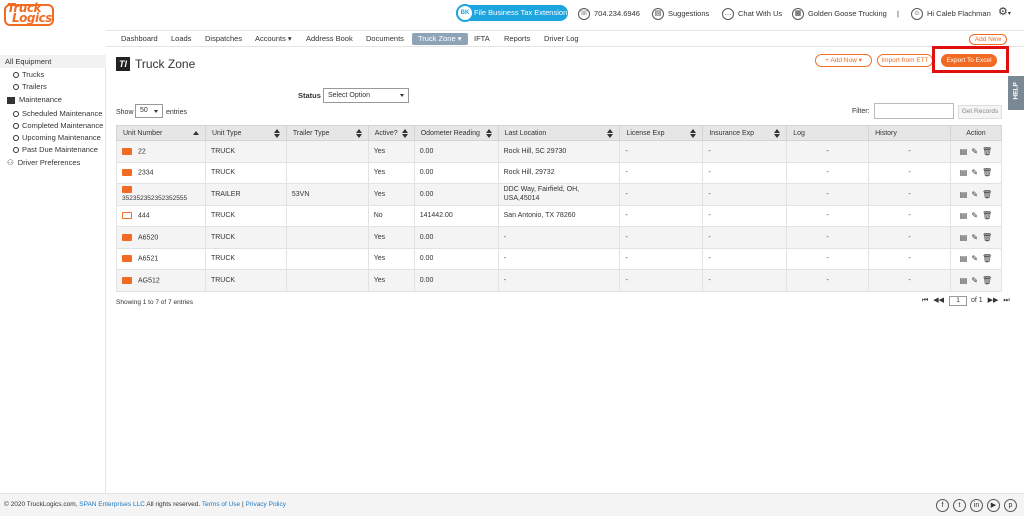 The image size is (1024, 516). Describe the element at coordinates (161, 172) in the screenshot. I see `unit-cell: 2334` at that location.